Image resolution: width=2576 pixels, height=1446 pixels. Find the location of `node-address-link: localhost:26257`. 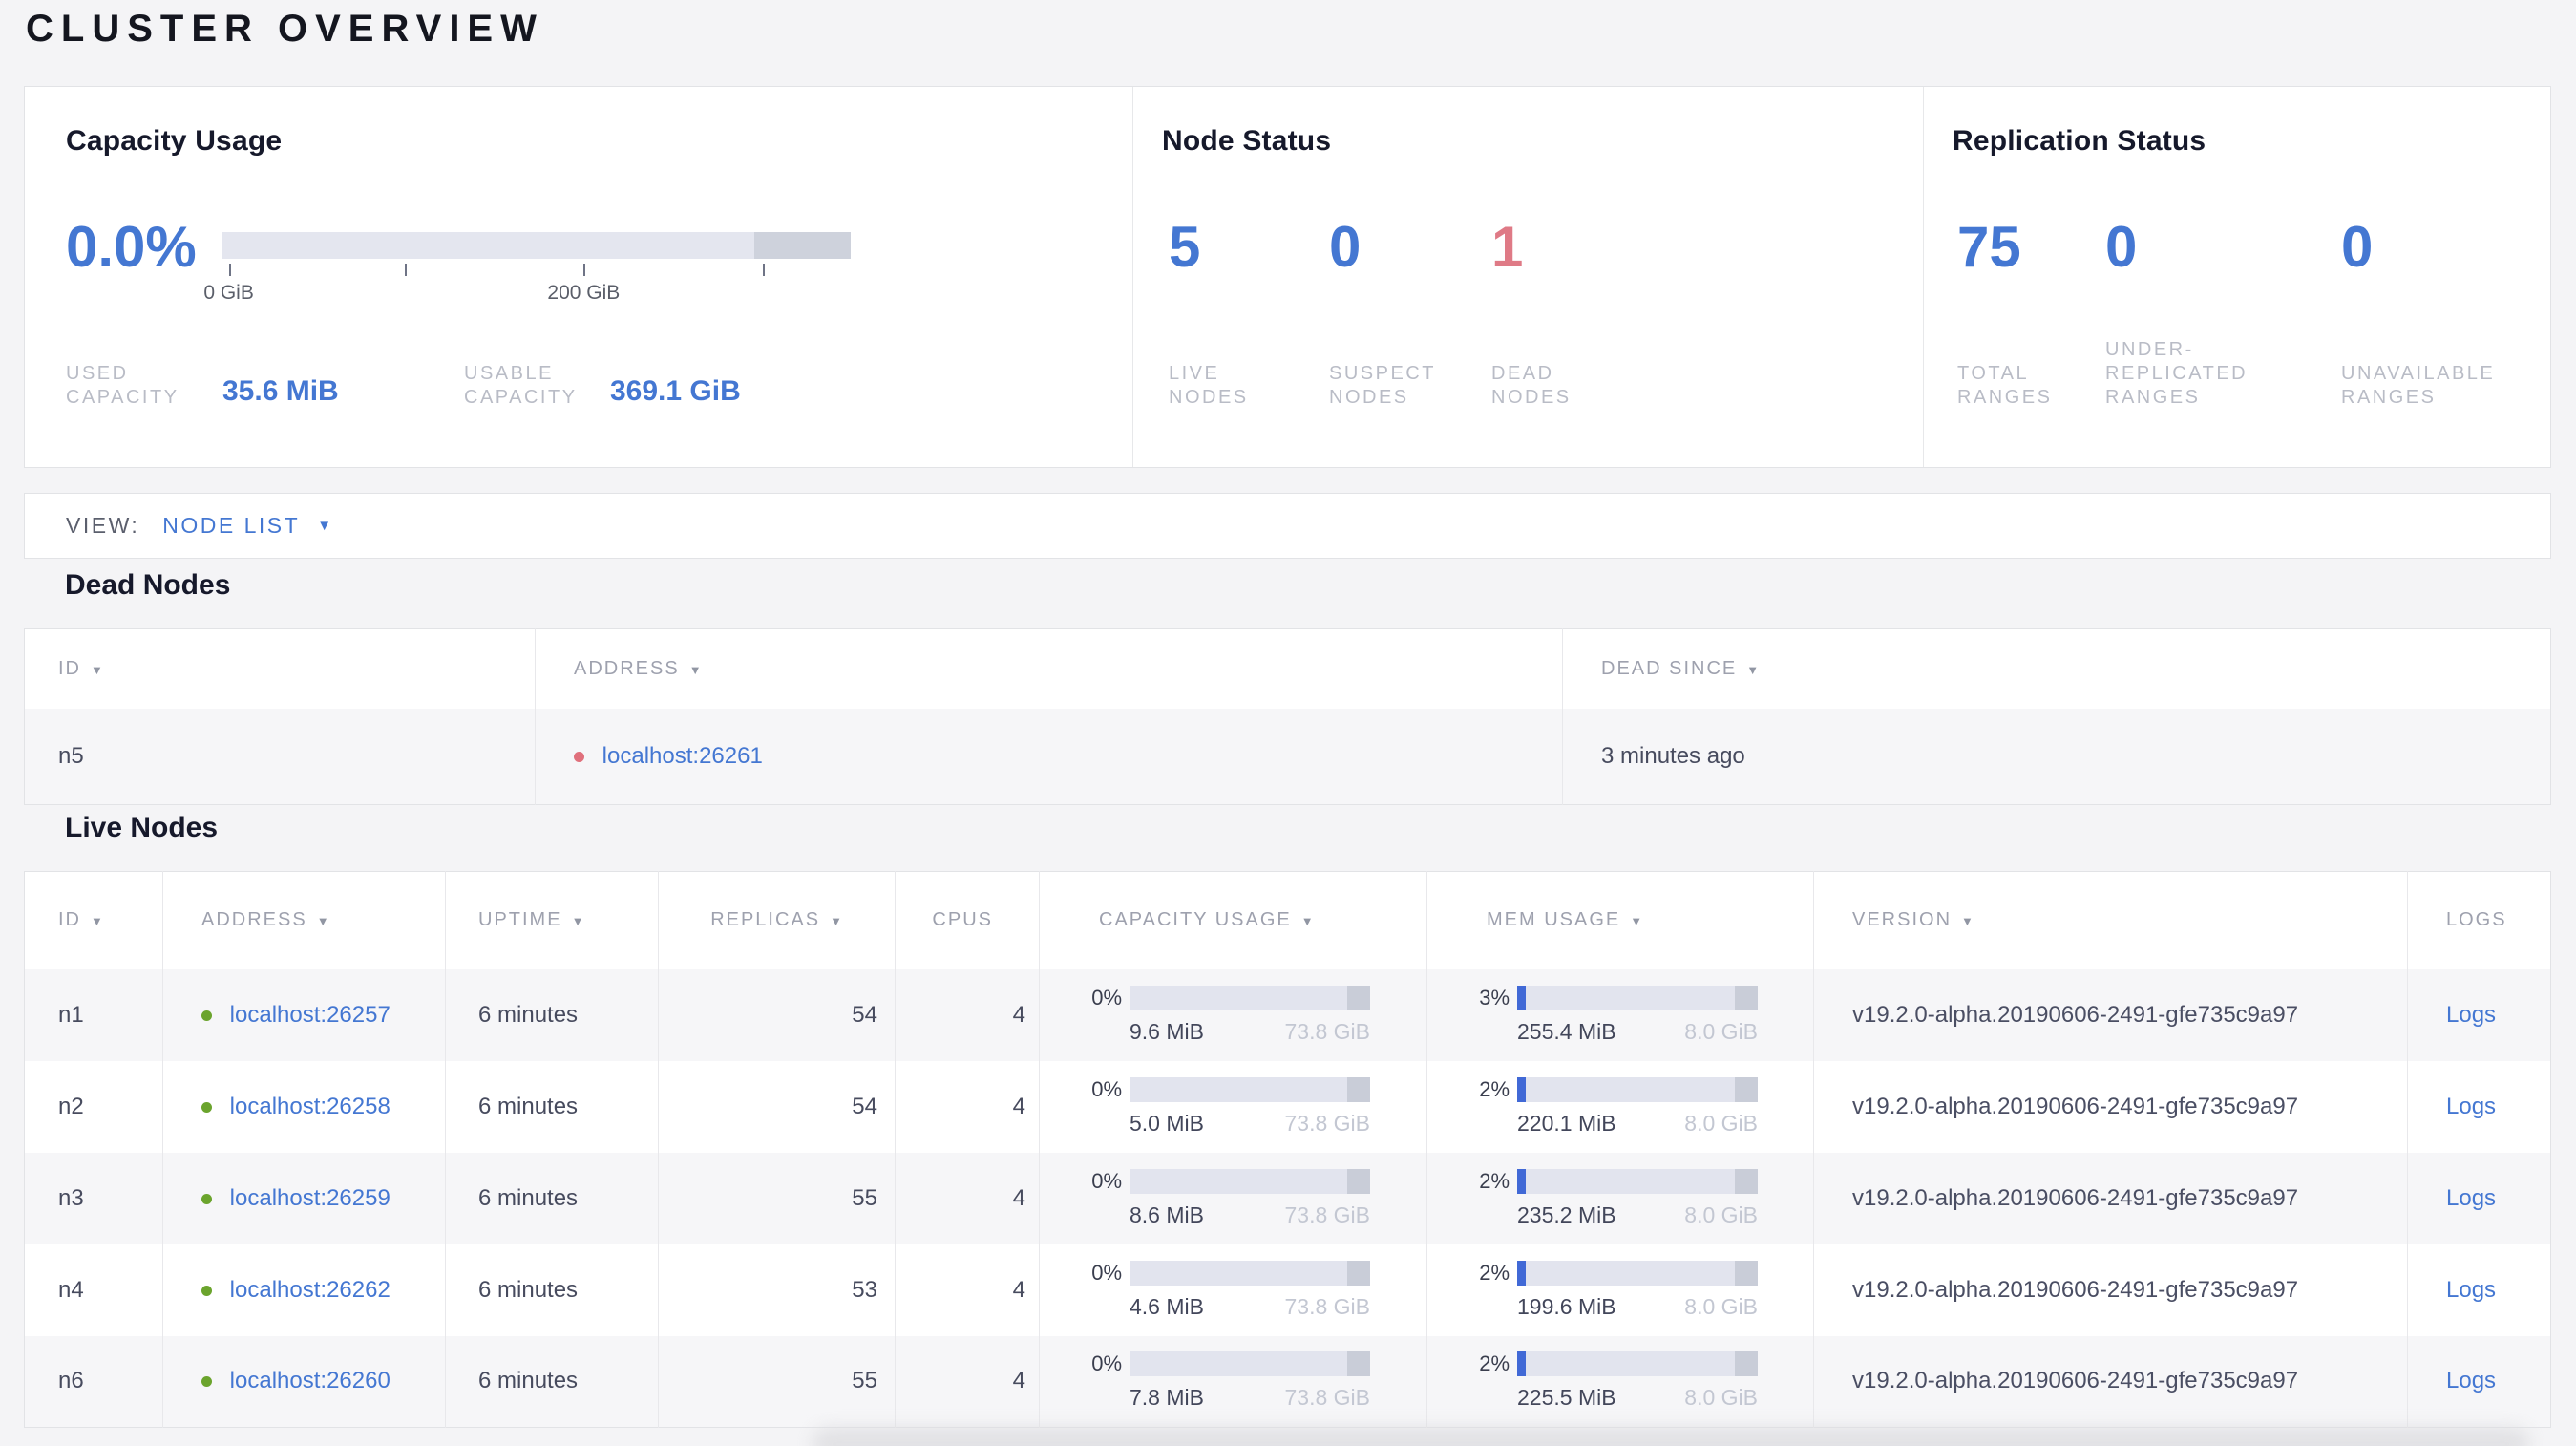

node-address-link: localhost:26257 is located at coordinates (310, 1015).